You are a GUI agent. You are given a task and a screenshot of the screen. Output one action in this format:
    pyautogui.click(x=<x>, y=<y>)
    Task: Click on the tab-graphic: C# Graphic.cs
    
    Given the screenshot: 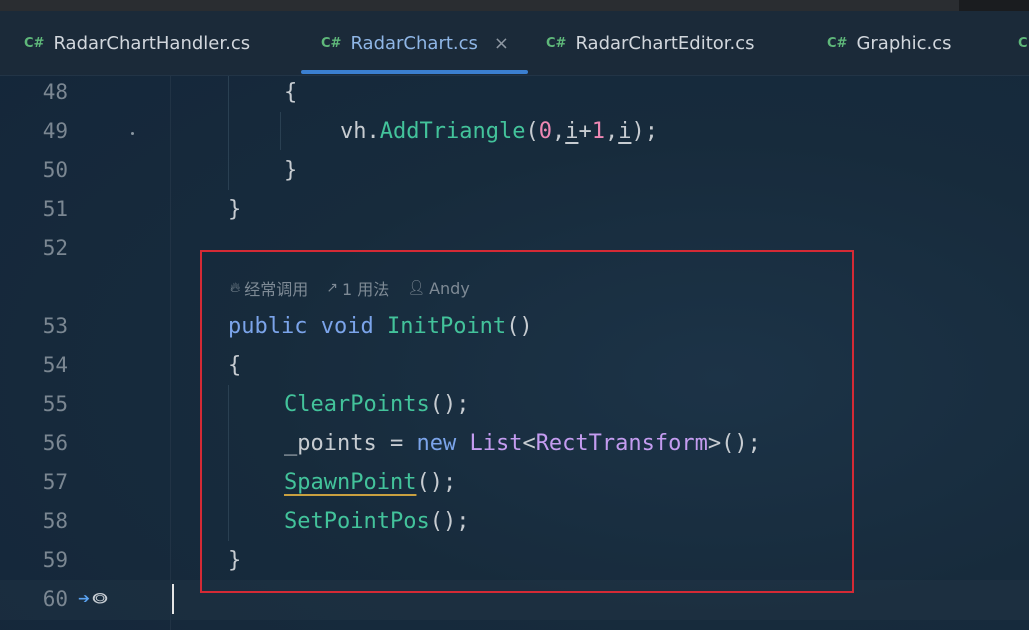 What is the action you would take?
    pyautogui.click(x=889, y=43)
    